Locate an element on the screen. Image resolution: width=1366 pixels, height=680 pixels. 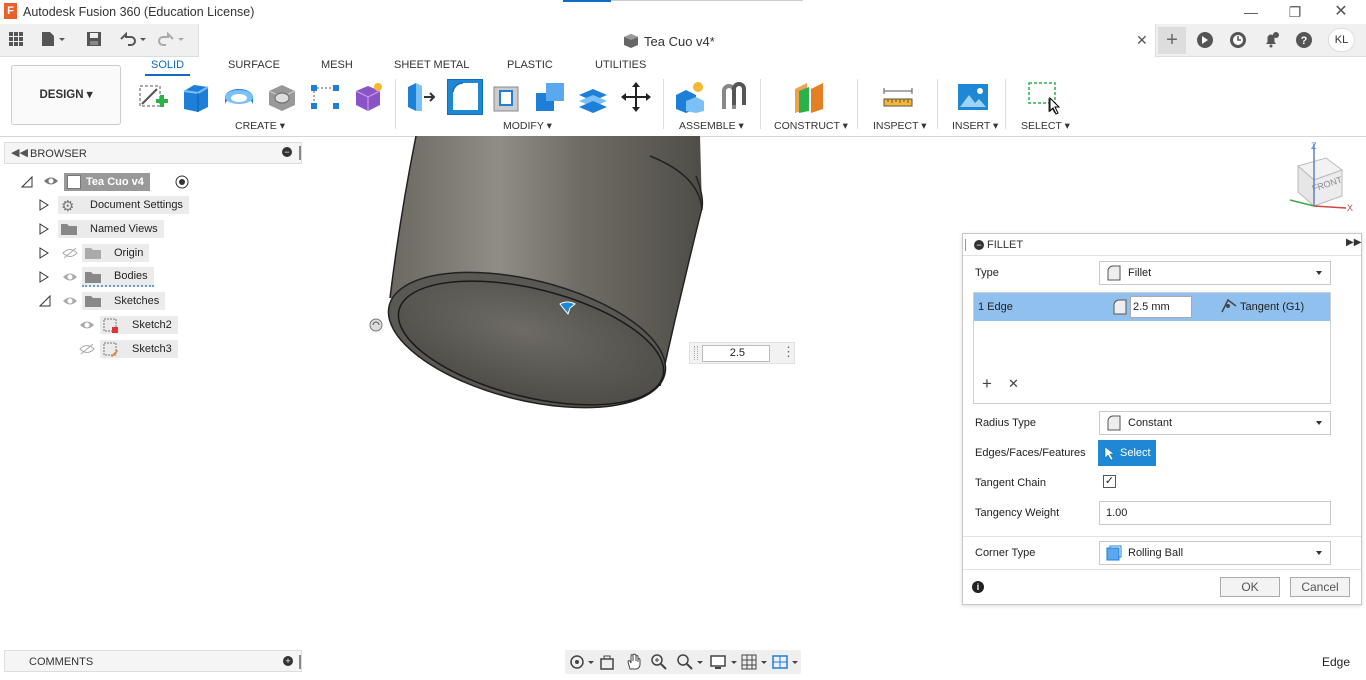
zoom-icon is located at coordinates (659, 663).